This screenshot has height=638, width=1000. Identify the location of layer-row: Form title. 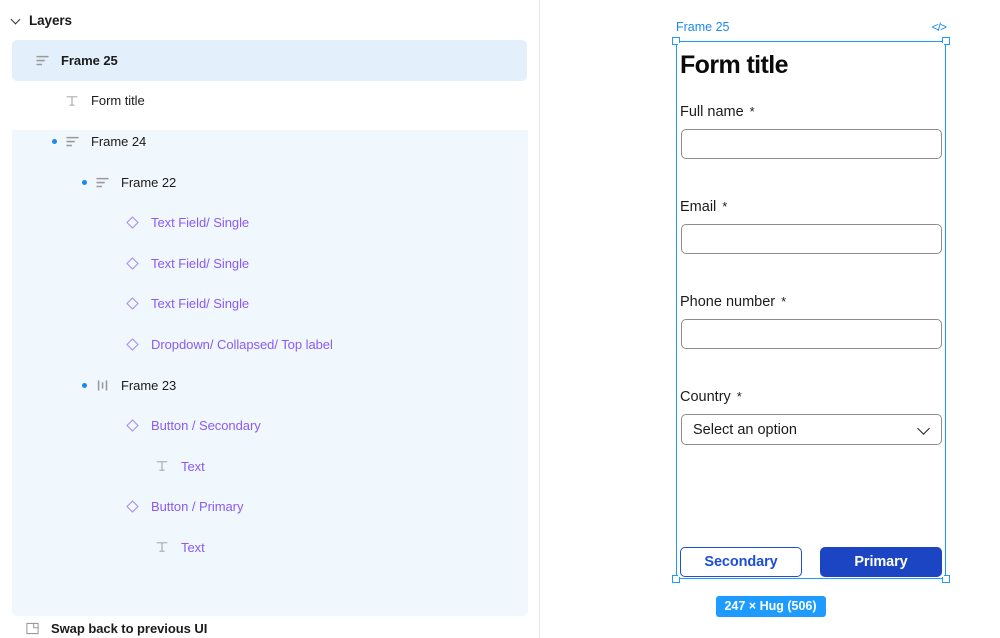
(269, 101).